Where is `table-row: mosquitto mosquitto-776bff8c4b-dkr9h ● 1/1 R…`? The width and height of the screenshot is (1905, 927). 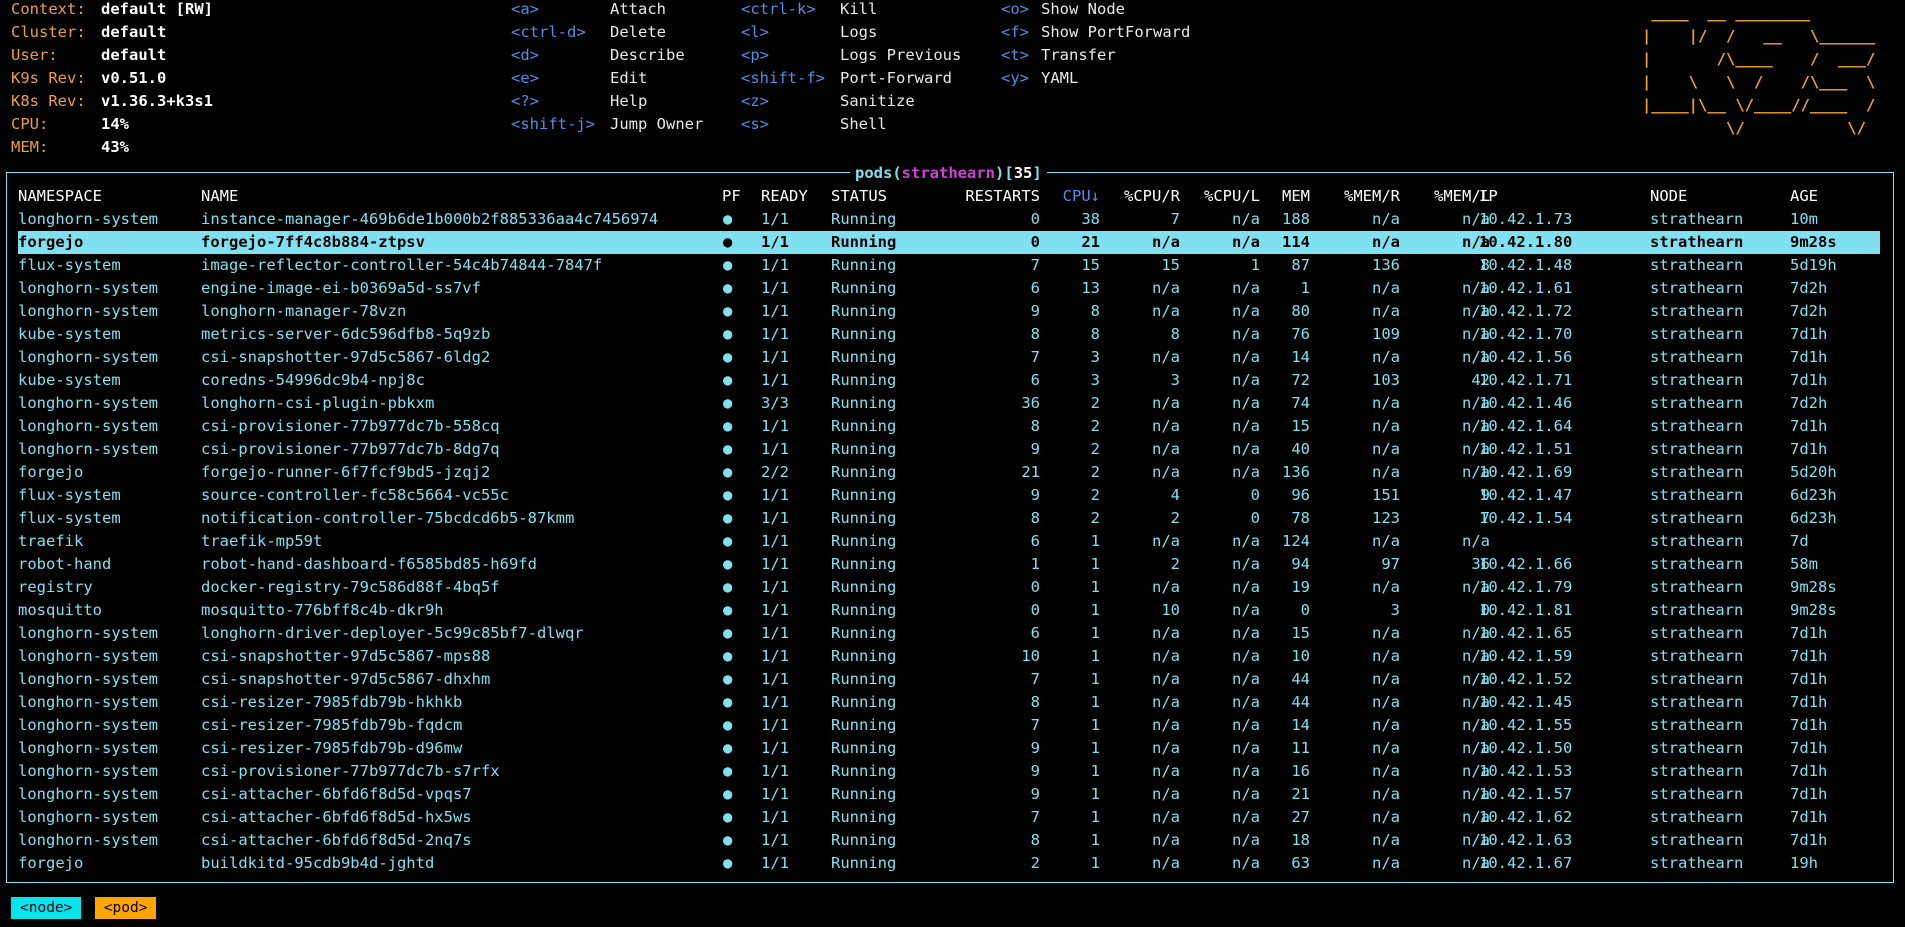 table-row: mosquitto mosquitto-776bff8c4b-dkr9h ● 1/1 R… is located at coordinates (949, 610).